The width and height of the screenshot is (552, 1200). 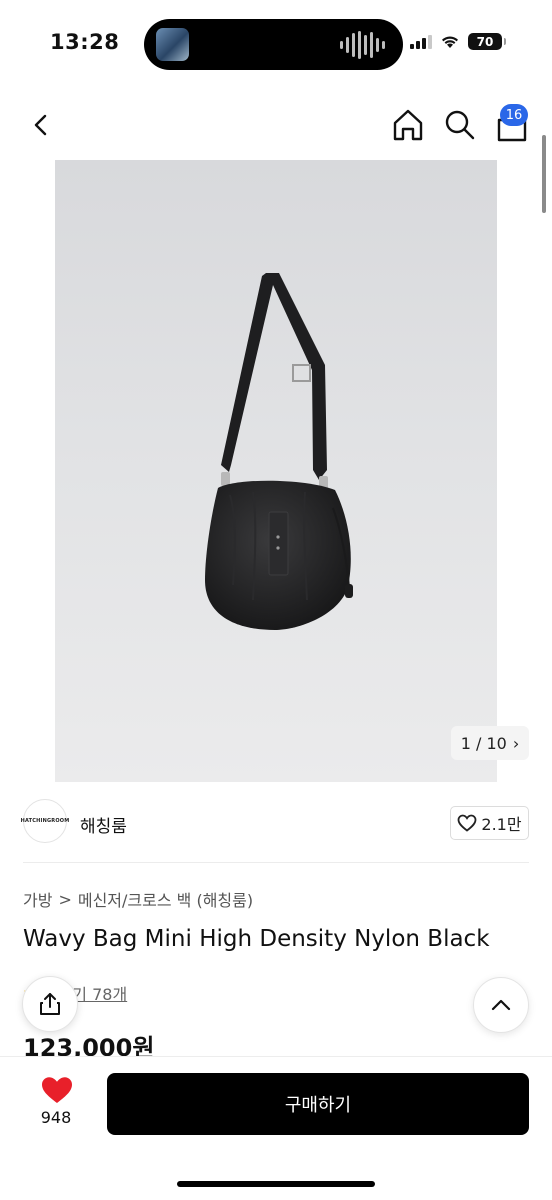 I want to click on wishlist-count: 948, so click(x=56, y=1117).